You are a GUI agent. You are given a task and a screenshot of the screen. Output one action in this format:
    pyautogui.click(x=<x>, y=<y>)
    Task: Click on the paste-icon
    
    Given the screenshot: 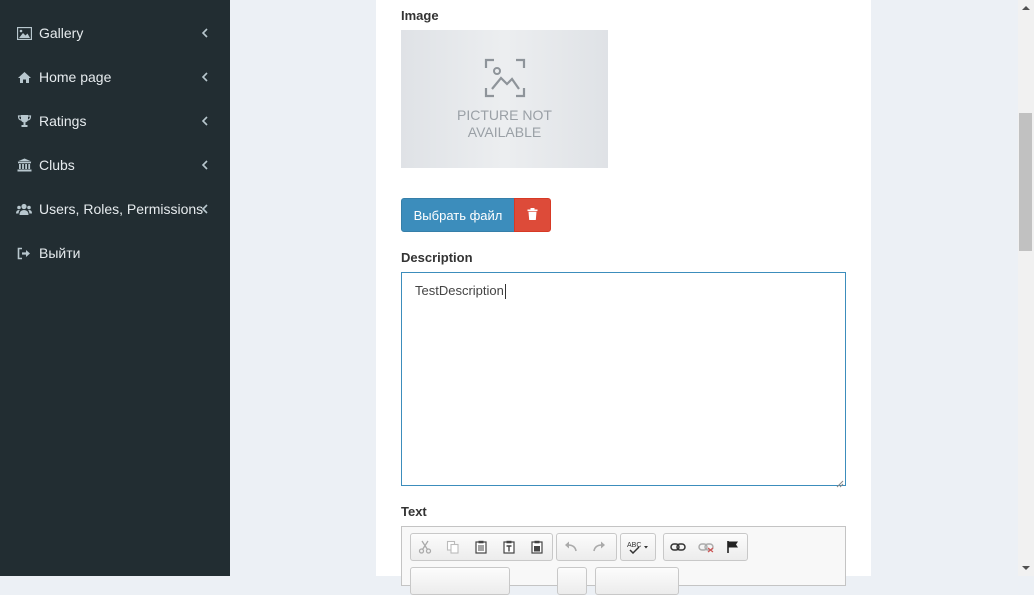 What is the action you would take?
    pyautogui.click(x=481, y=547)
    